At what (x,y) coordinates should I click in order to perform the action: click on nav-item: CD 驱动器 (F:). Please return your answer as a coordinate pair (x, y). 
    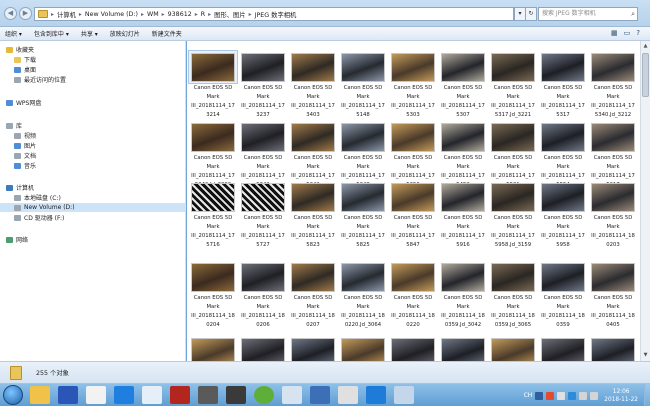
    Looking at the image, I should click on (93, 217).